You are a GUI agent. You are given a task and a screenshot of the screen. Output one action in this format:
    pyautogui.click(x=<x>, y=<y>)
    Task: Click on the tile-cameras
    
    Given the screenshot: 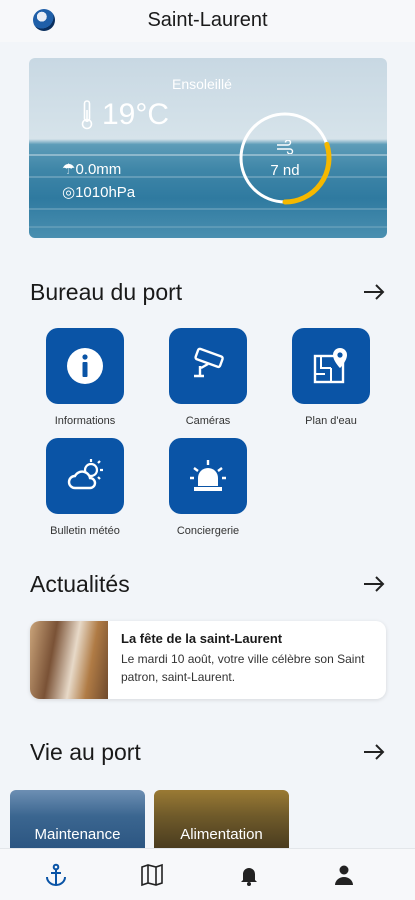 What is the action you would take?
    pyautogui.click(x=208, y=366)
    